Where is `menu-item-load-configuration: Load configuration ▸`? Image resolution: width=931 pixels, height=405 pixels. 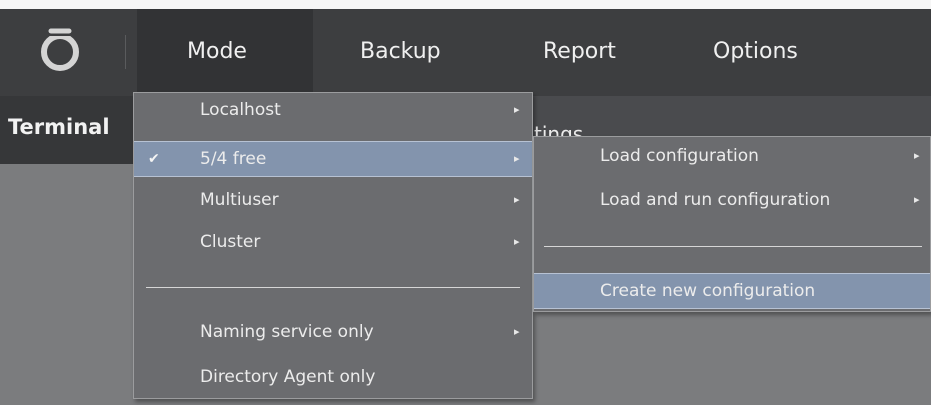
menu-item-load-configuration: Load configuration ▸ is located at coordinates (732, 157).